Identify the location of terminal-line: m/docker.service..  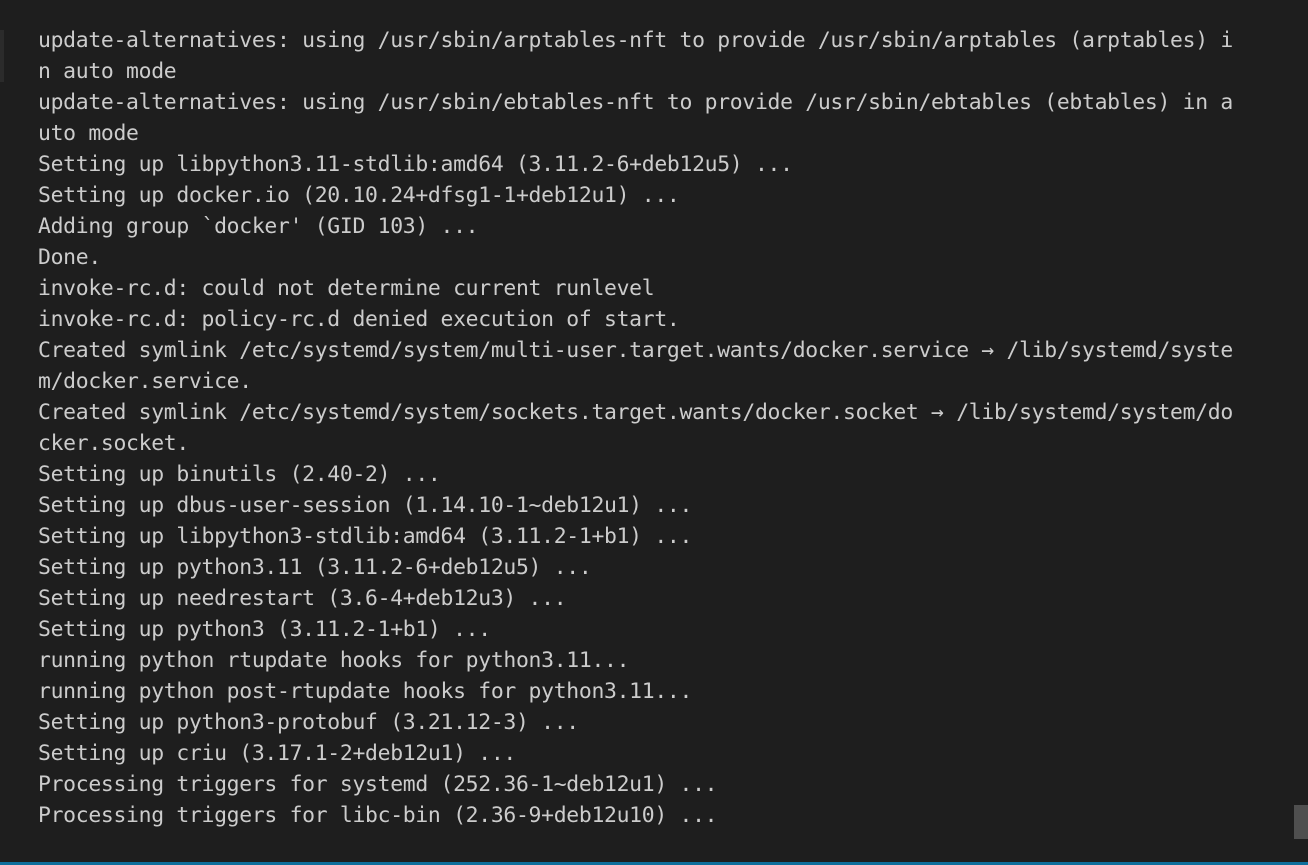
(145, 381).